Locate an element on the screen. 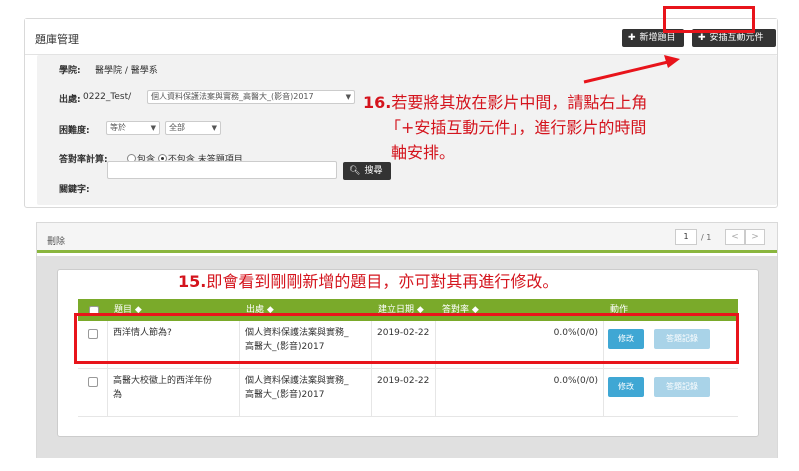 The height and width of the screenshot is (471, 799). page-total: / 1 is located at coordinates (706, 237).